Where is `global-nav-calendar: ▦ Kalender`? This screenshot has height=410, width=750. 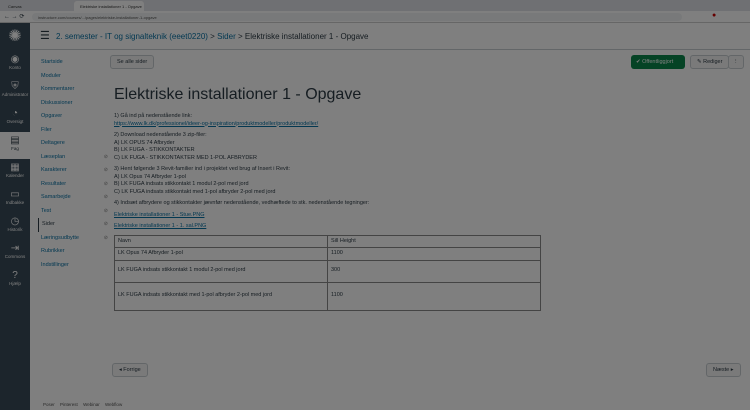
global-nav-calendar: ▦ Kalender is located at coordinates (15, 172).